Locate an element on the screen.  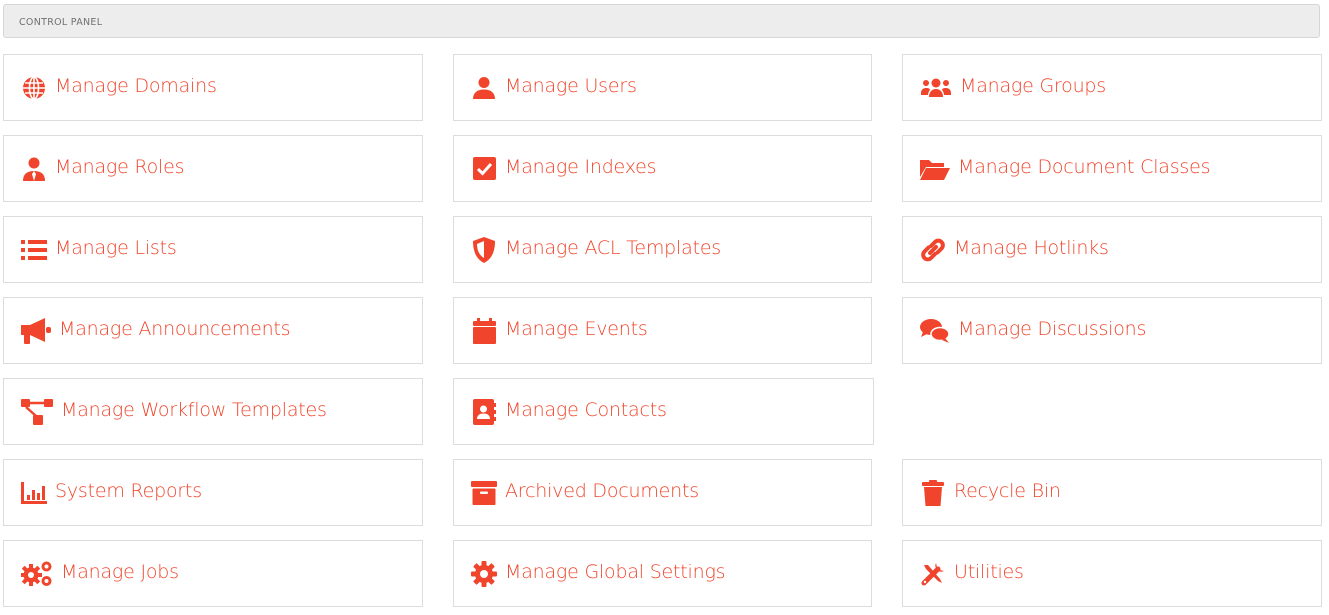
control-panel-header: CONTROL PANEL is located at coordinates (661, 21).